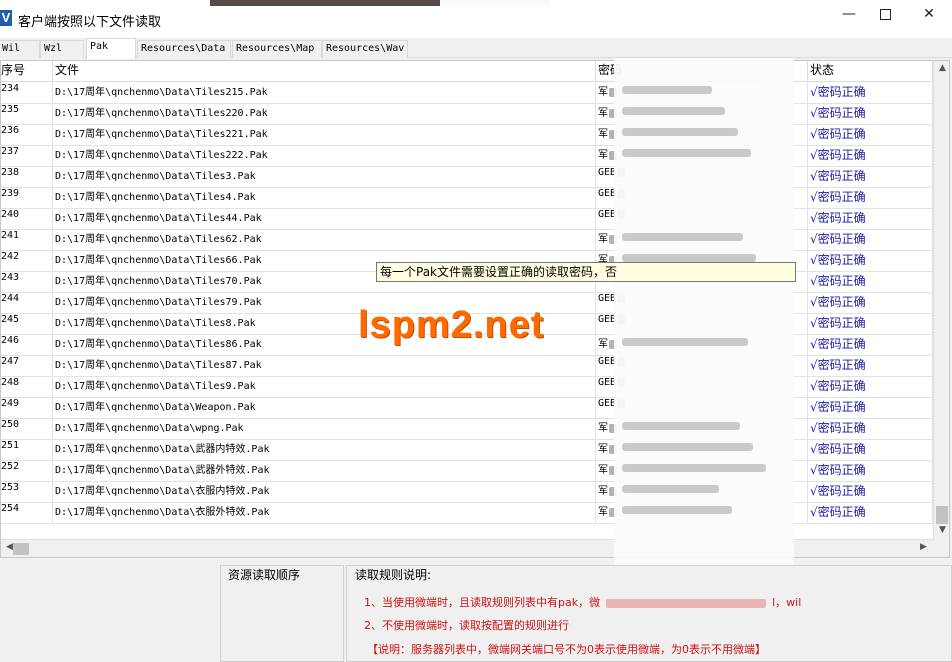 The height and width of the screenshot is (662, 952). What do you see at coordinates (21, 549) in the screenshot?
I see `horizontal-scroll-thumb` at bounding box center [21, 549].